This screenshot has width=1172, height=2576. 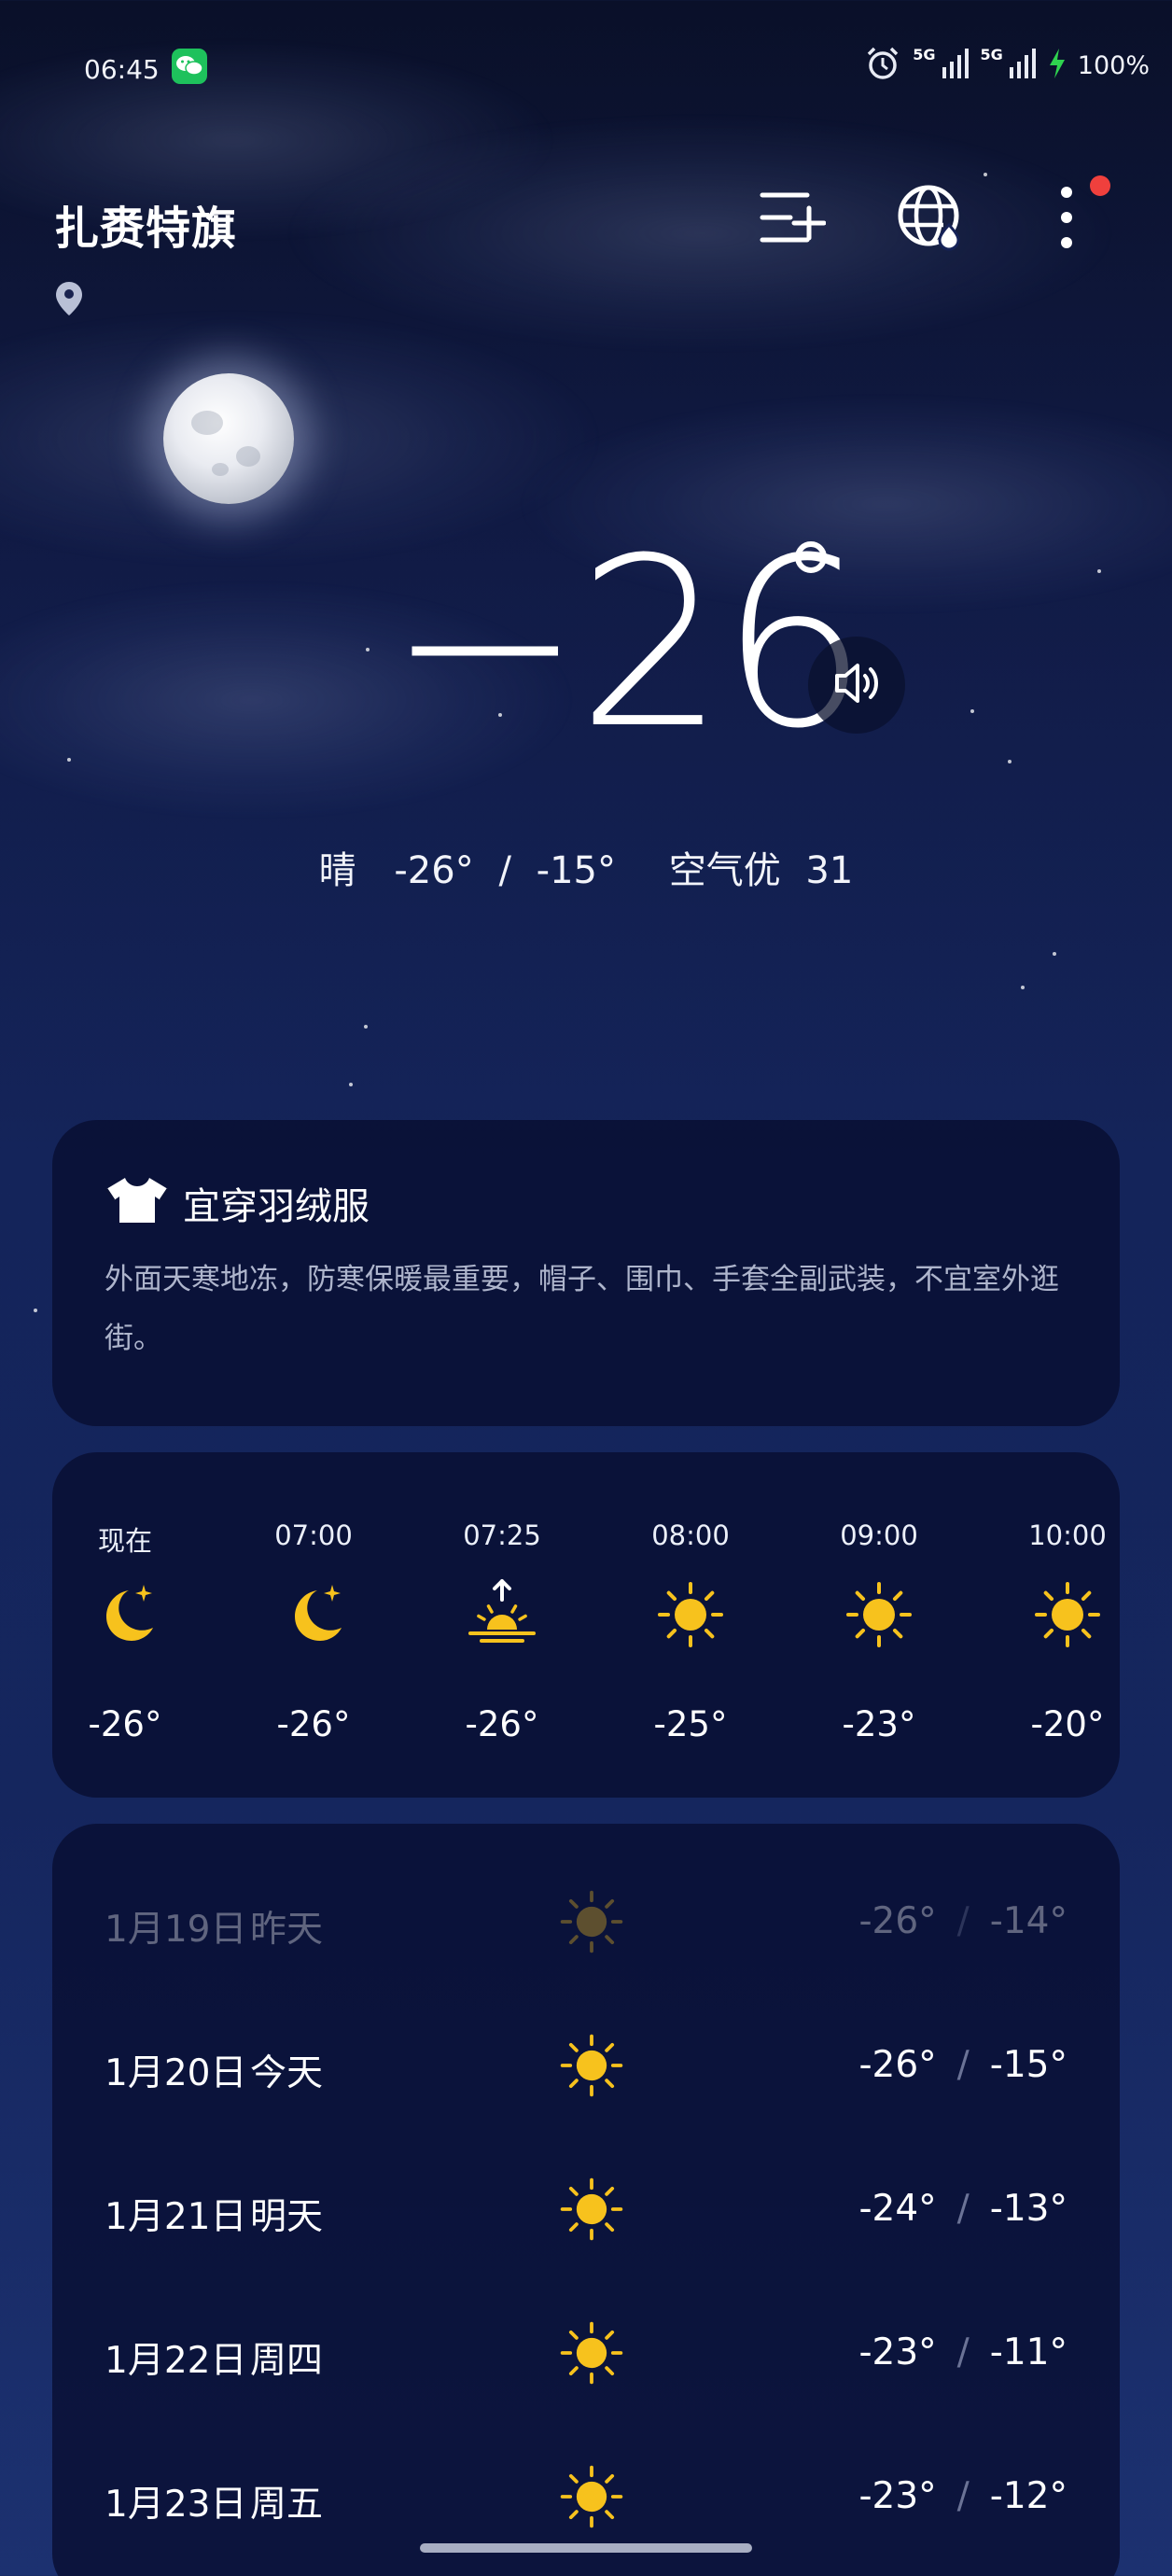 I want to click on hourly-item: 07:00 -26°, so click(x=313, y=1625).